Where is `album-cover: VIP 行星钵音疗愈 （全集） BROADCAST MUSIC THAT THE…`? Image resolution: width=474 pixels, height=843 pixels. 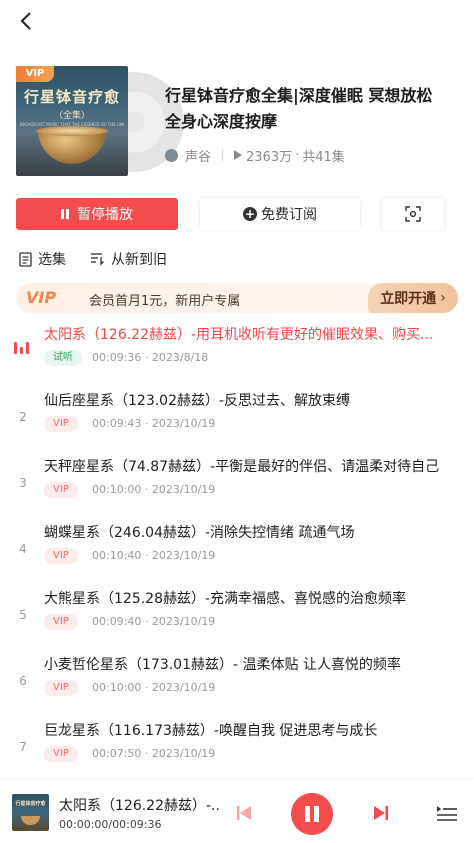
album-cover: VIP 行星钵音疗愈 （全集） BROADCAST MUSIC THAT THE… is located at coordinates (72, 121).